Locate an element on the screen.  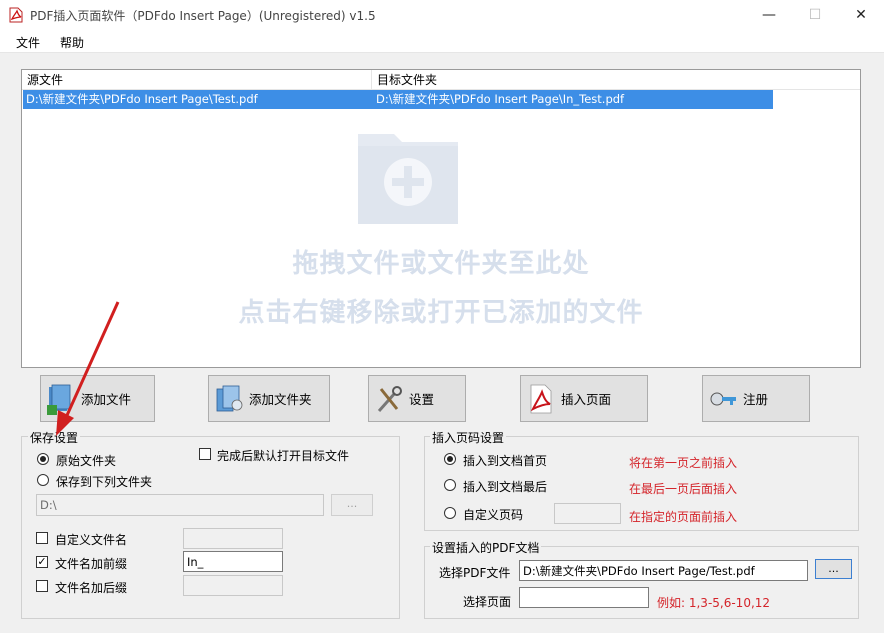
insert-first-note: 将在第一页之前插入 is located at coordinates (683, 463).